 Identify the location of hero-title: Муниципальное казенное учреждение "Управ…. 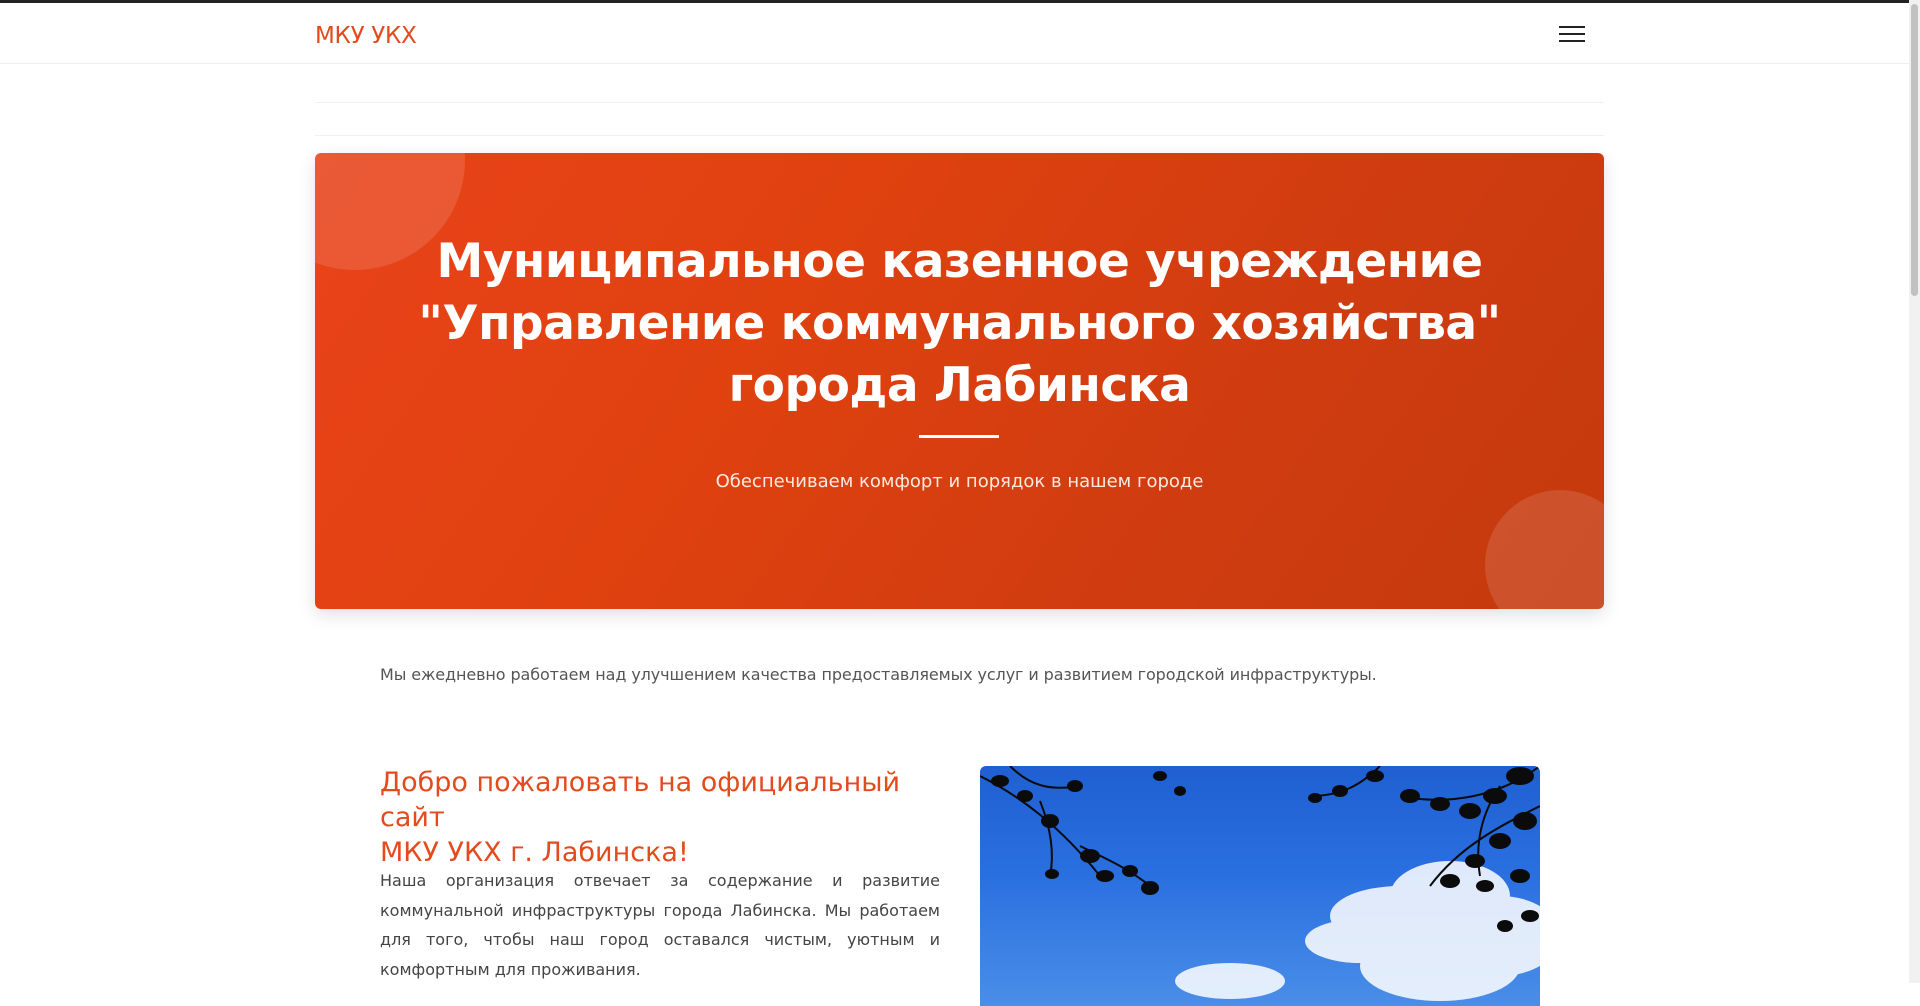
(959, 324).